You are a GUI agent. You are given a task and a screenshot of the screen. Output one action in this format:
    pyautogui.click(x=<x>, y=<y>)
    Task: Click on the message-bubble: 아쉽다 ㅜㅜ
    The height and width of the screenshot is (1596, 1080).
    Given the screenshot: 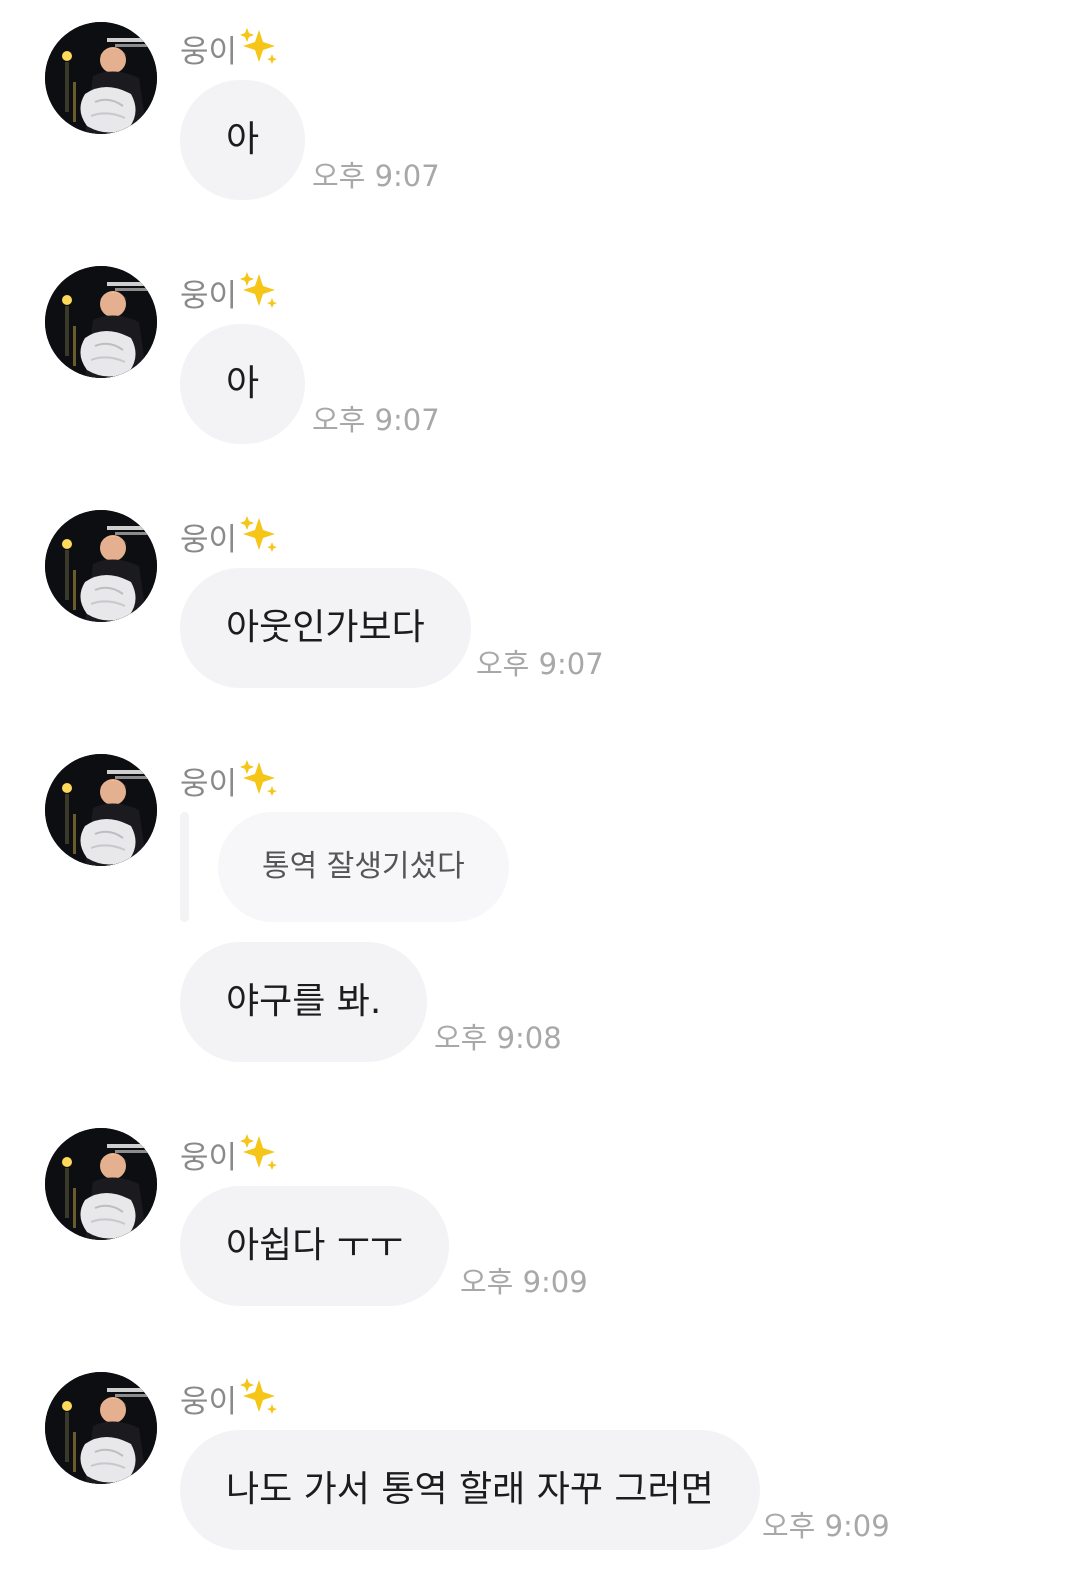 What is the action you would take?
    pyautogui.click(x=315, y=1246)
    